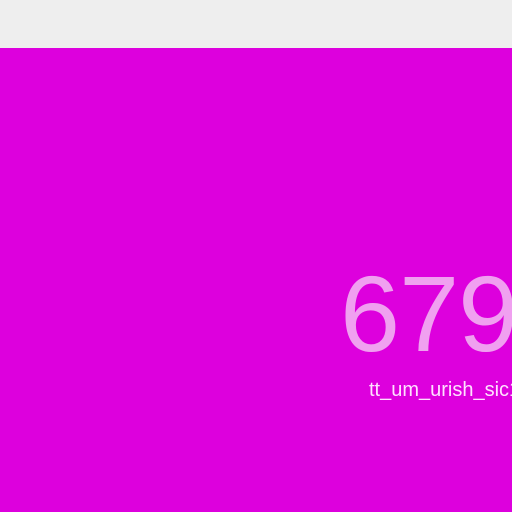 This screenshot has height=512, width=512. I want to click on design-label: tt_um_urish_sic1, so click(440, 390).